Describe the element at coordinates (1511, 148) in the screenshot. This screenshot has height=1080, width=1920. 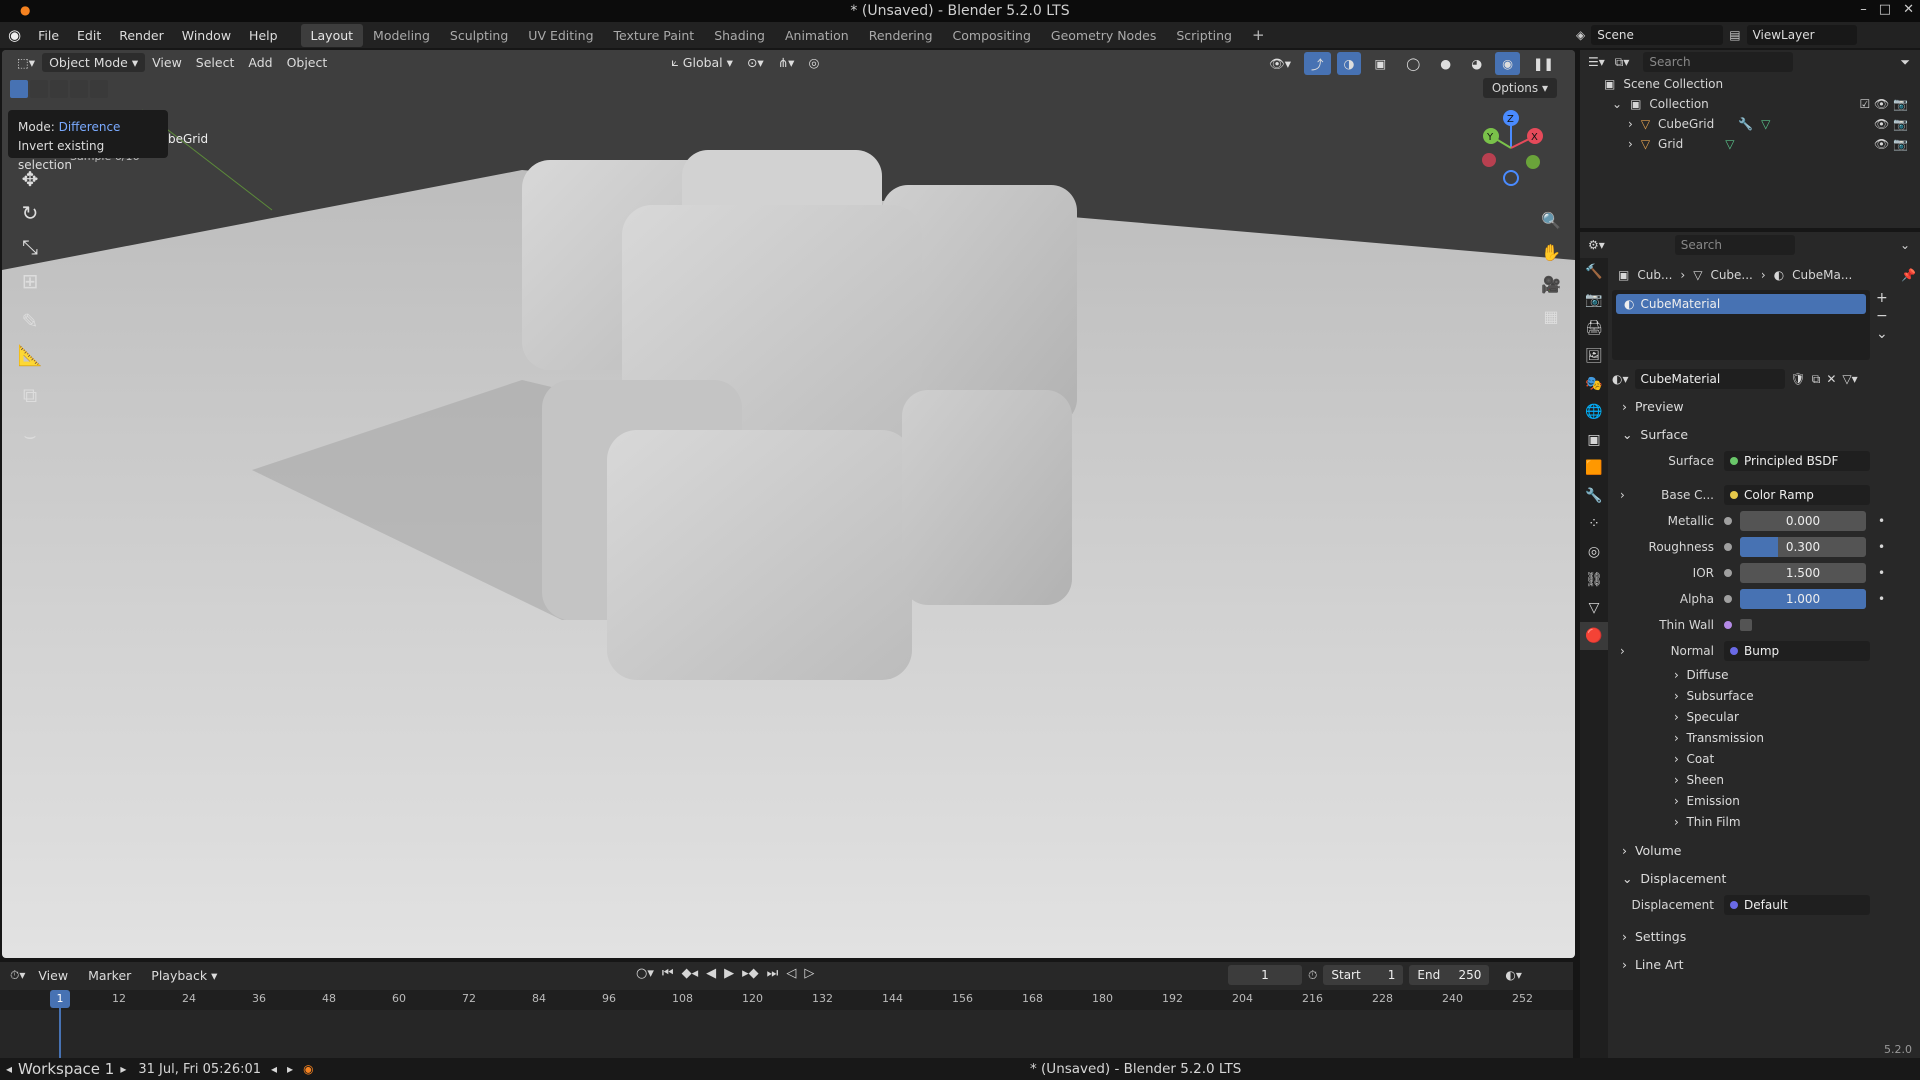
I see `navigation-gizmo: Z X Y` at that location.